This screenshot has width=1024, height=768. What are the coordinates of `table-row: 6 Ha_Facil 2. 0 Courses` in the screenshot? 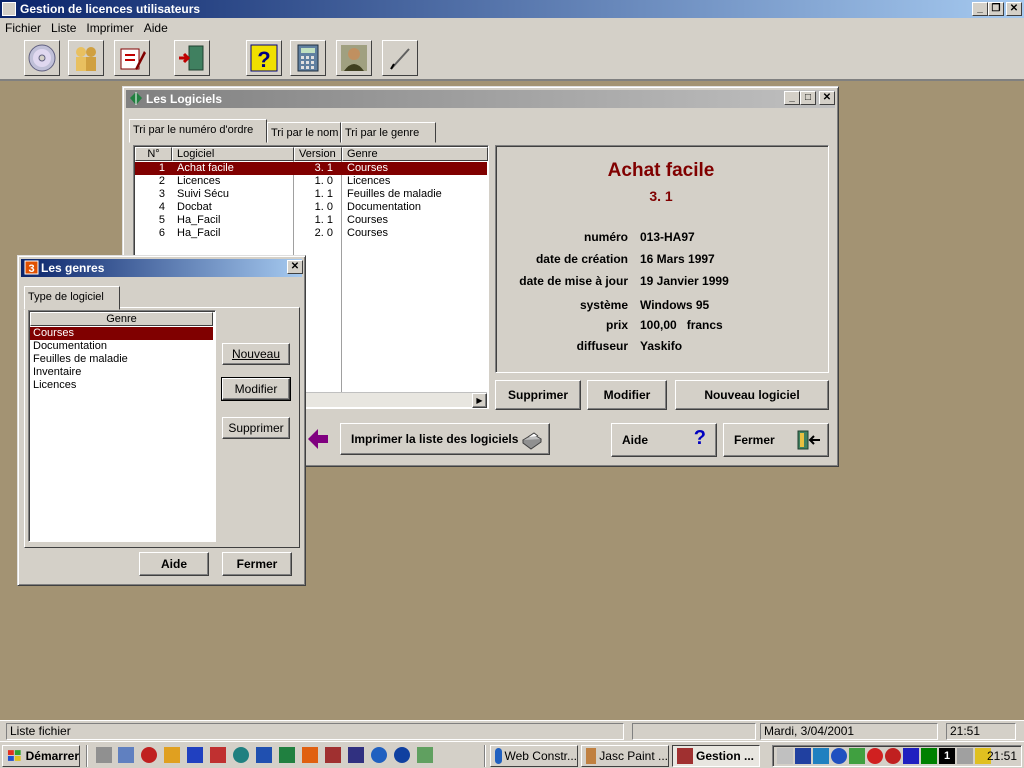 It's located at (311, 233).